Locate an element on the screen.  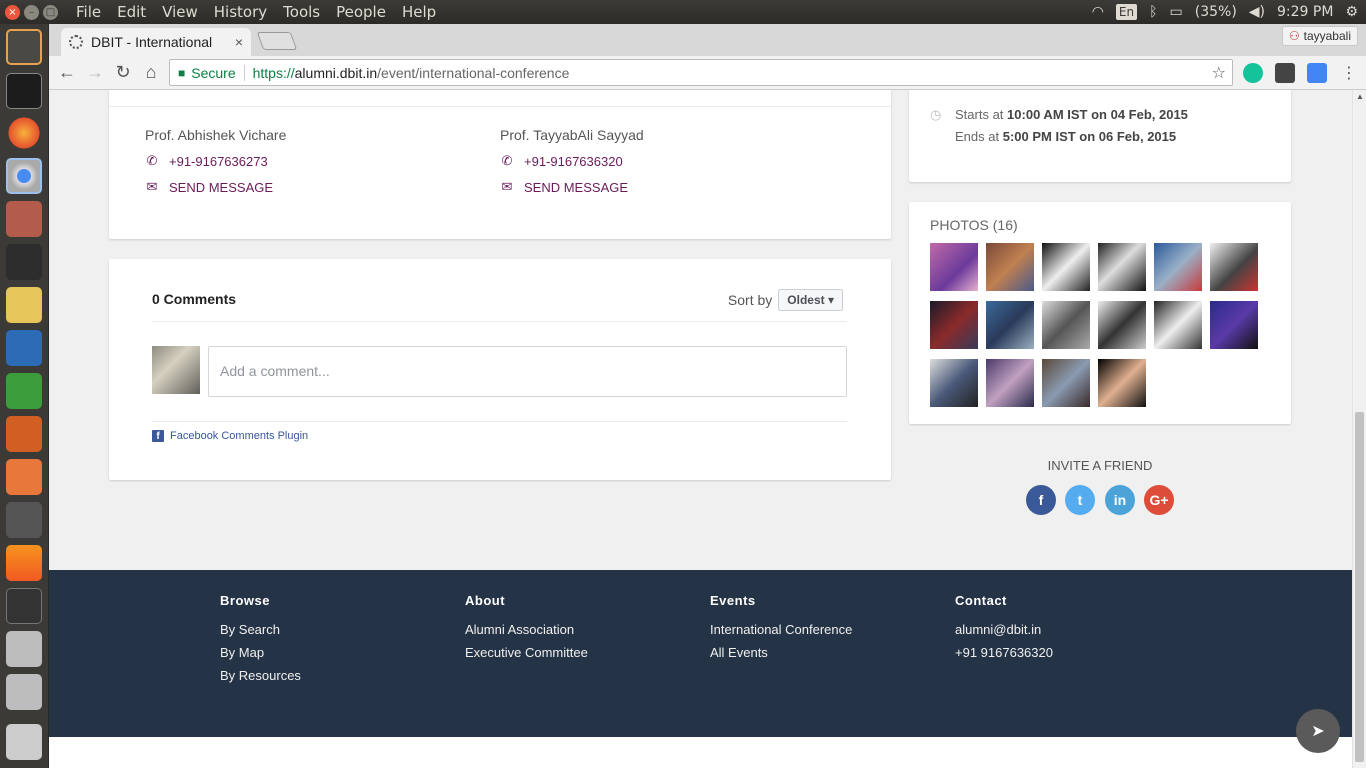
app-menu-bar: File Edit View History Tools People Help is located at coordinates (256, 12).